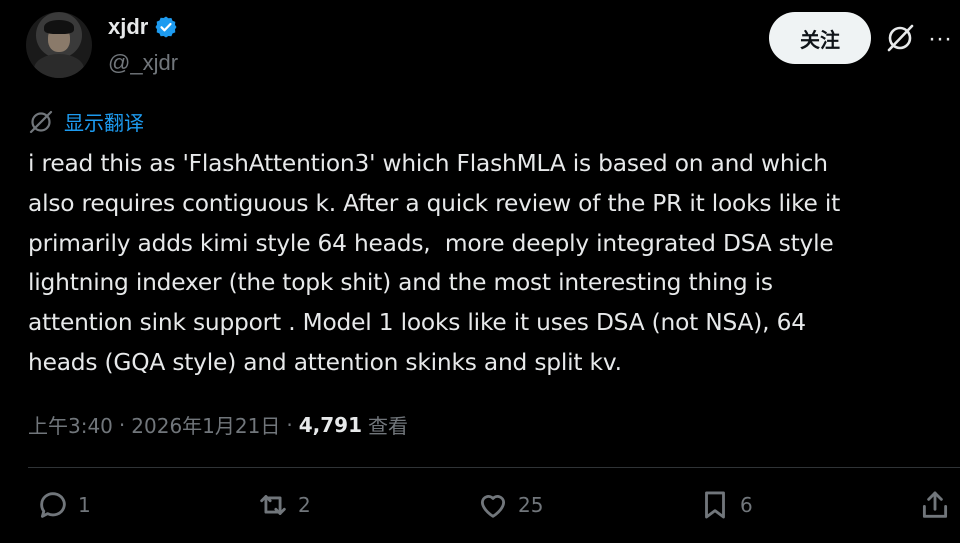 This screenshot has width=960, height=543. Describe the element at coordinates (205, 424) in the screenshot. I see `tweet-date: 2026年1月21日` at that location.